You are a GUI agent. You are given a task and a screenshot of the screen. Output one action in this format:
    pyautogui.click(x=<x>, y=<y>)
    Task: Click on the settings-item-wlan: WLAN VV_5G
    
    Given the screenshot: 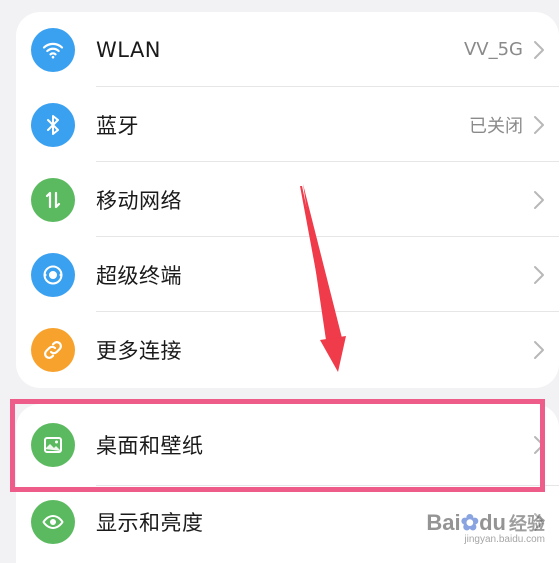 What is the action you would take?
    pyautogui.click(x=287, y=49)
    